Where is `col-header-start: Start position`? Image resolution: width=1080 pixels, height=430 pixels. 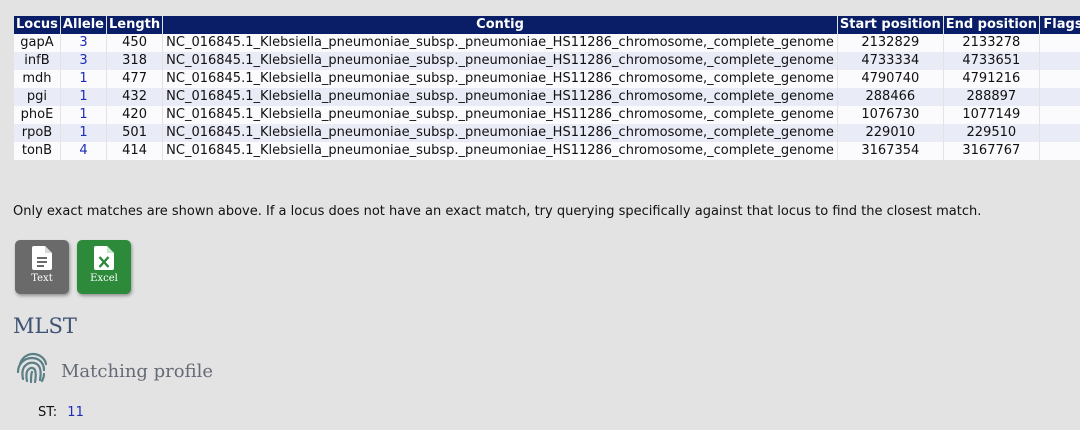 col-header-start: Start position is located at coordinates (890, 25).